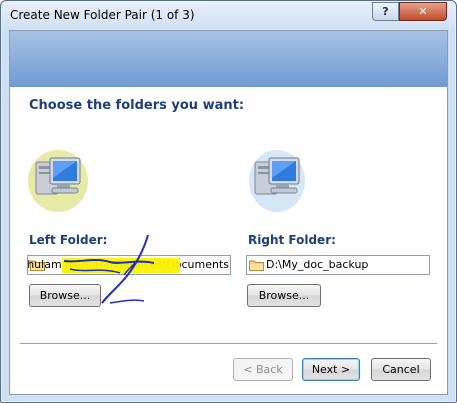 The image size is (457, 403). I want to click on back-button: < Back, so click(263, 369).